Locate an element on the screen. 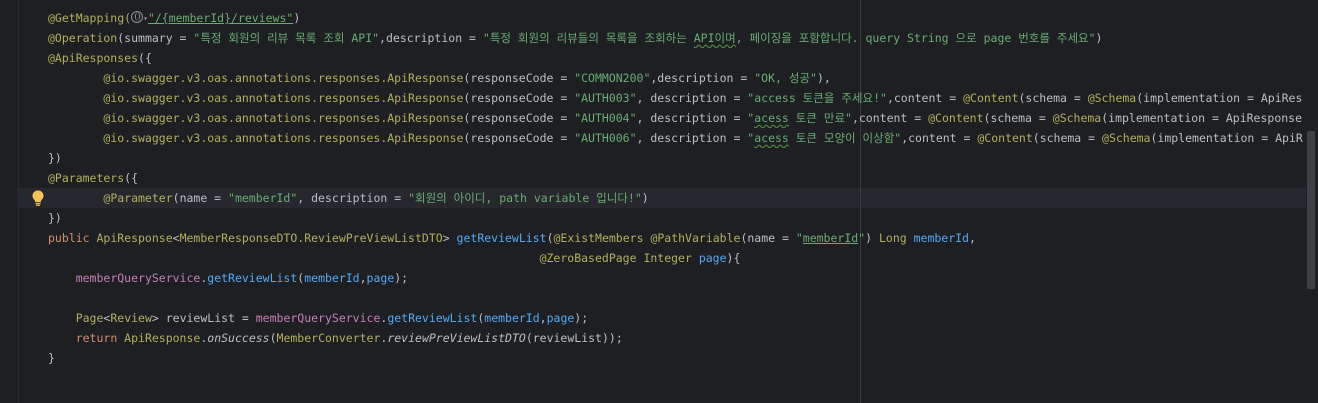 The width and height of the screenshot is (1318, 403). code-line: } is located at coordinates (678, 358).